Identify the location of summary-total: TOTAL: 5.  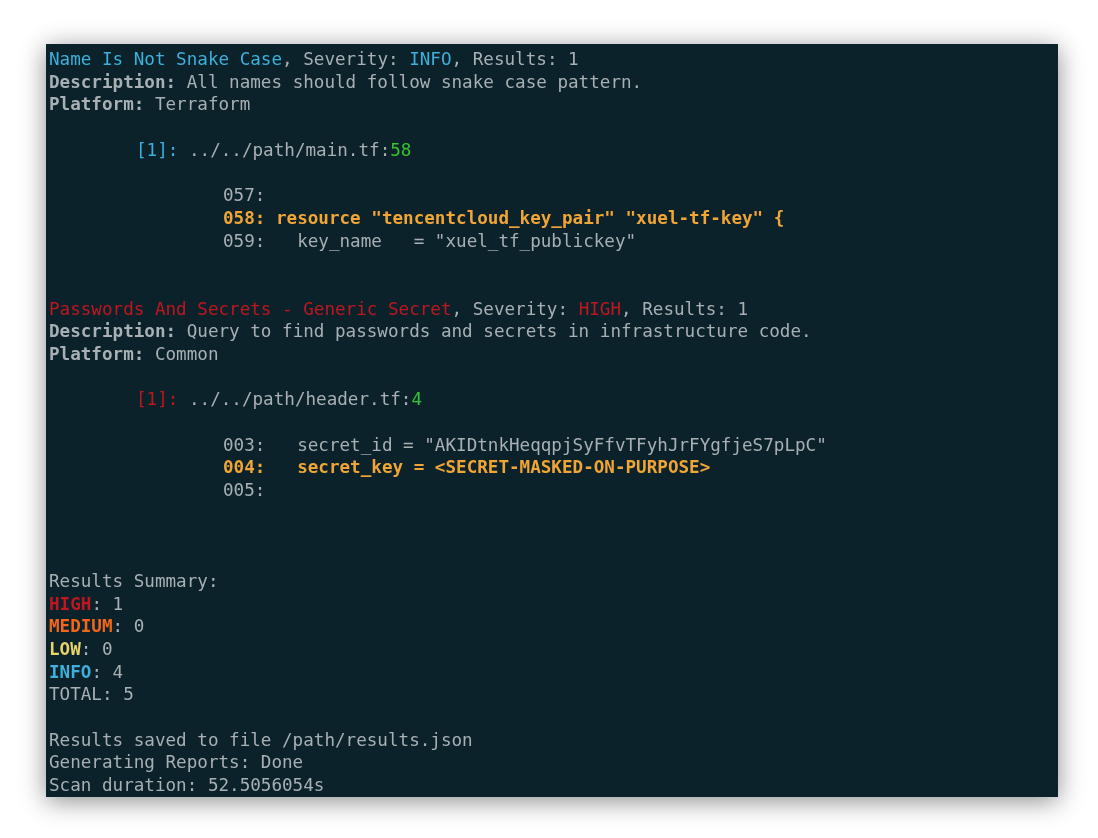
(91, 694).